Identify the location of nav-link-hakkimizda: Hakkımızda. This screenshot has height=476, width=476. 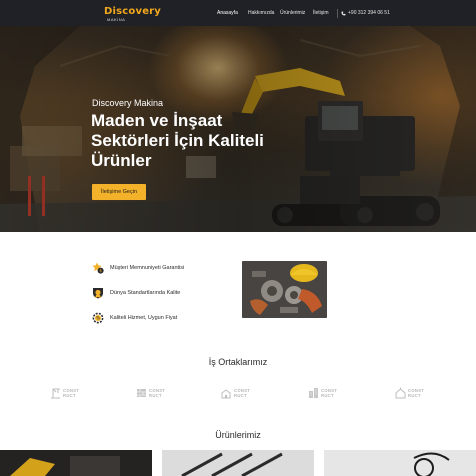
(261, 13).